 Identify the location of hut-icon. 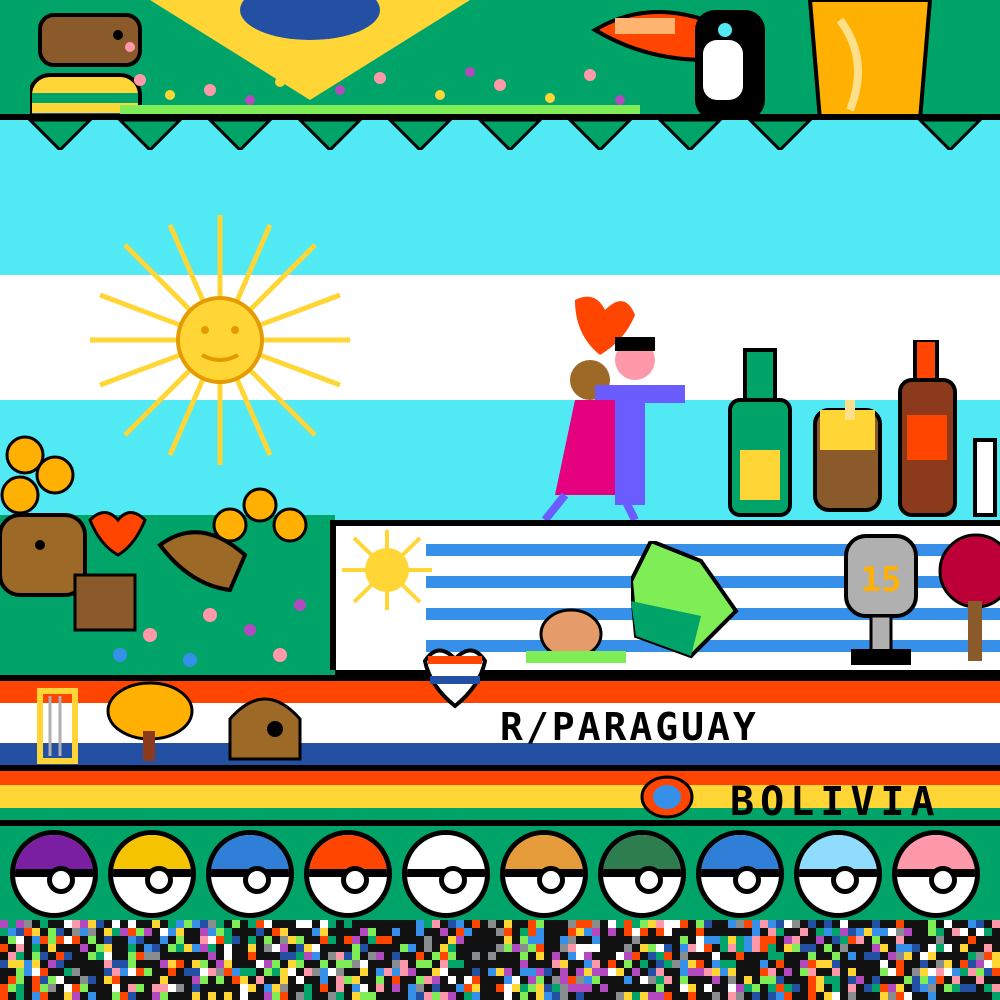
(265, 729).